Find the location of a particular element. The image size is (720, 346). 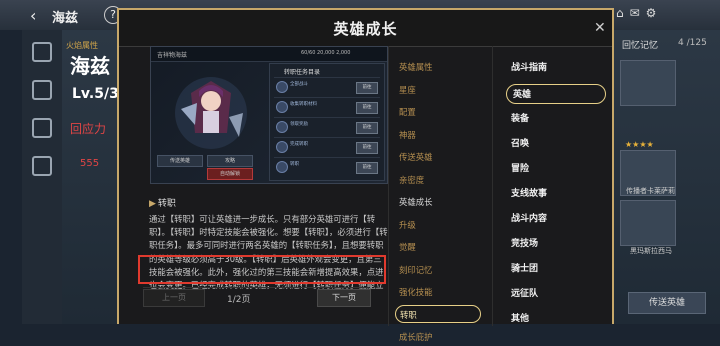

pager: 上一页 1/2页 下一页 is located at coordinates (257, 297).